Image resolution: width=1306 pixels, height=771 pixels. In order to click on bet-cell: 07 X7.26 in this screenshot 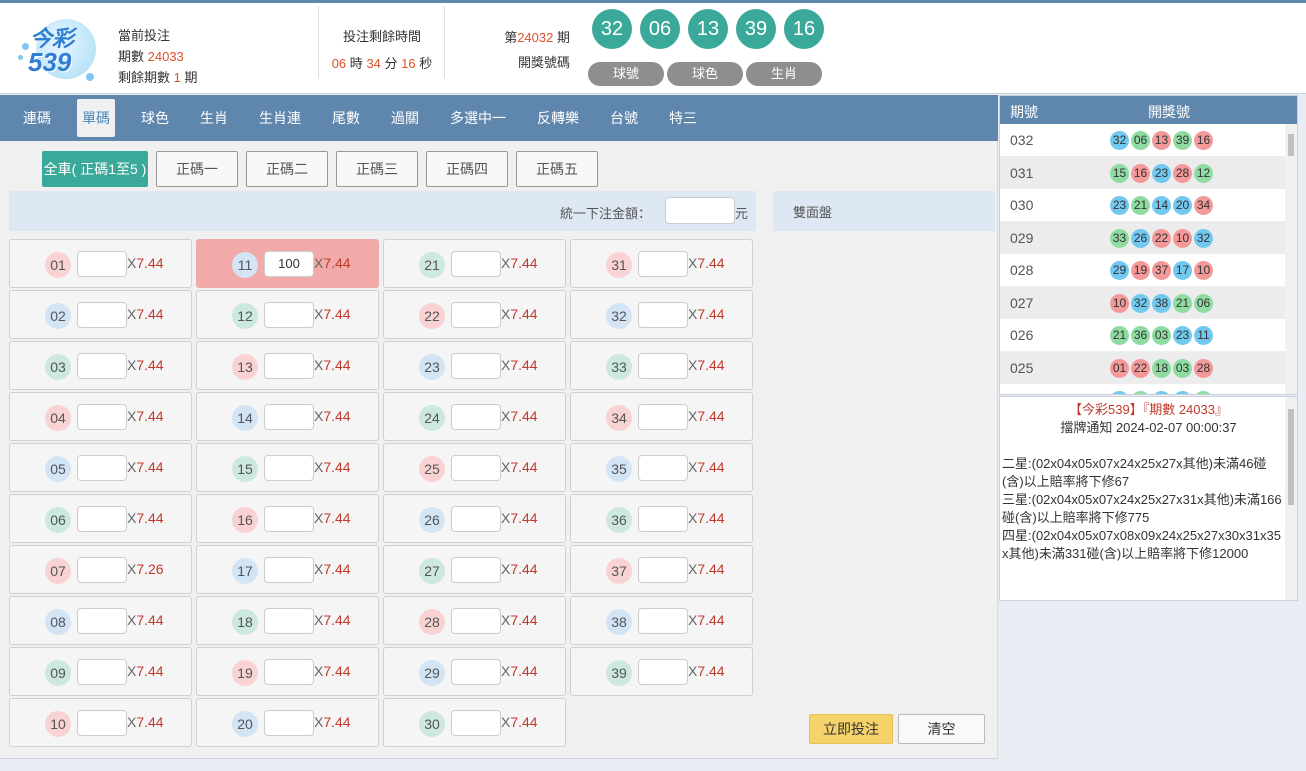, I will do `click(100, 569)`.